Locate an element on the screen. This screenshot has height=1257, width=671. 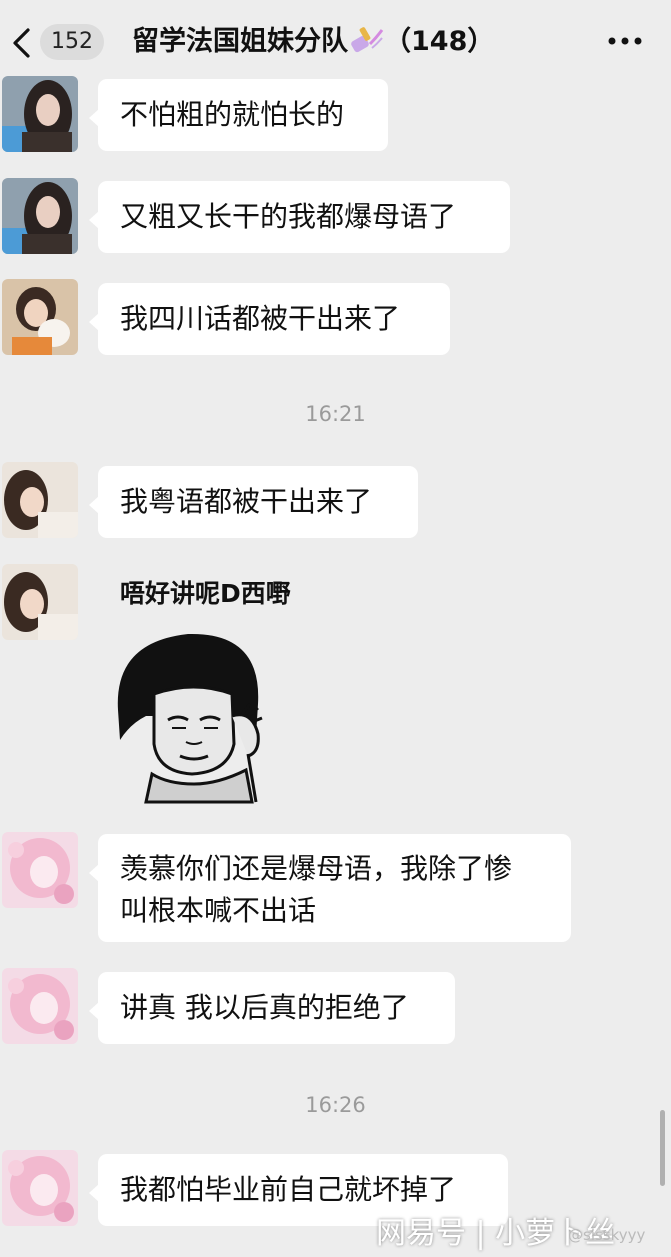
member-count: （148） is located at coordinates (439, 41).